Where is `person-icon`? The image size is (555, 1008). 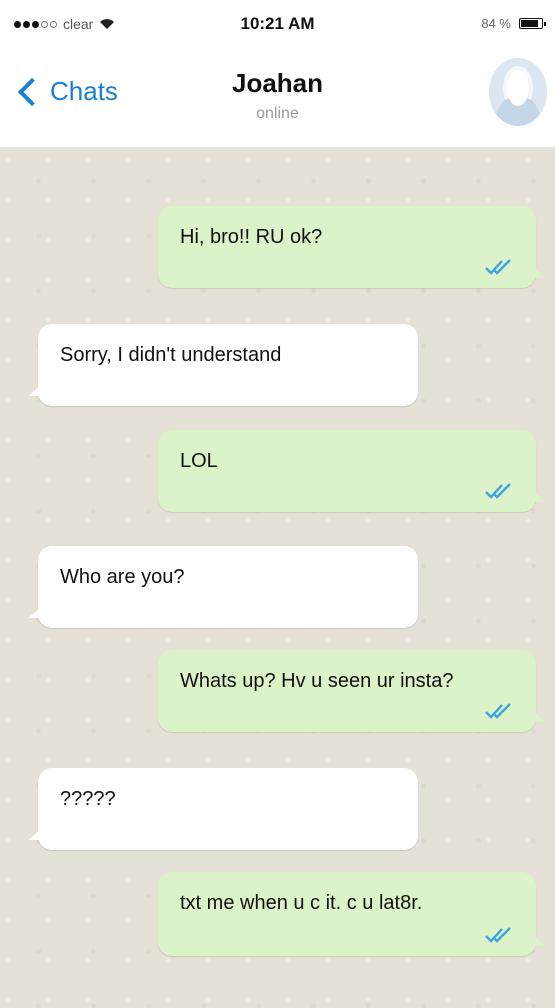
person-icon is located at coordinates (518, 92).